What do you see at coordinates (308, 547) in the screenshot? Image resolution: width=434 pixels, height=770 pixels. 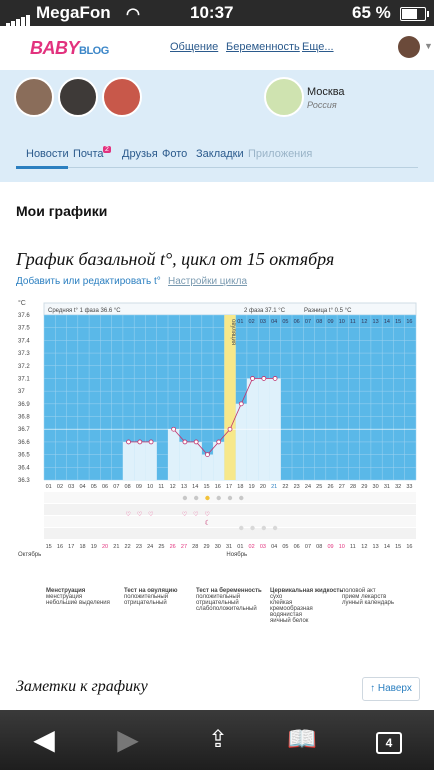 I see `calendar-date: 07` at bounding box center [308, 547].